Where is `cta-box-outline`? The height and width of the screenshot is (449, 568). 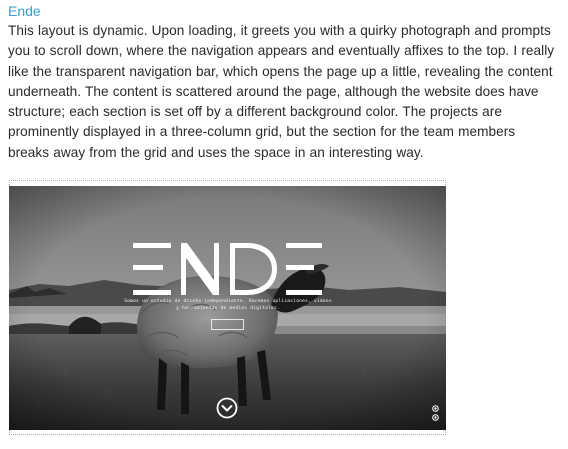 cta-box-outline is located at coordinates (227, 324).